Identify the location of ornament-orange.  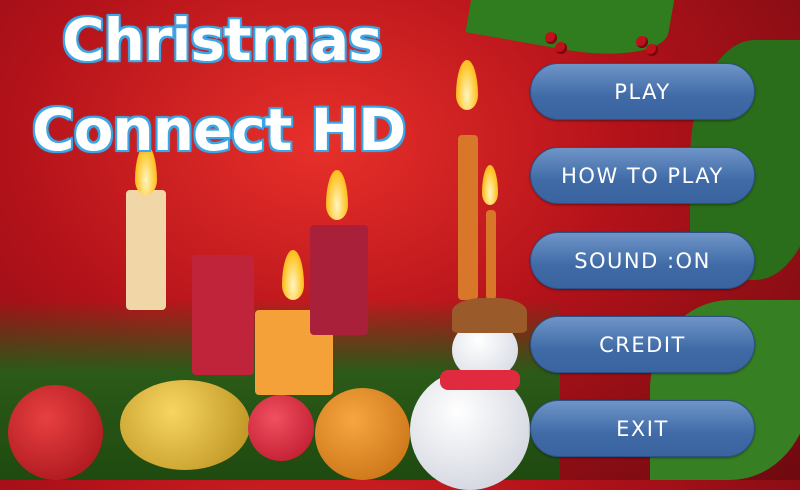
(362, 434).